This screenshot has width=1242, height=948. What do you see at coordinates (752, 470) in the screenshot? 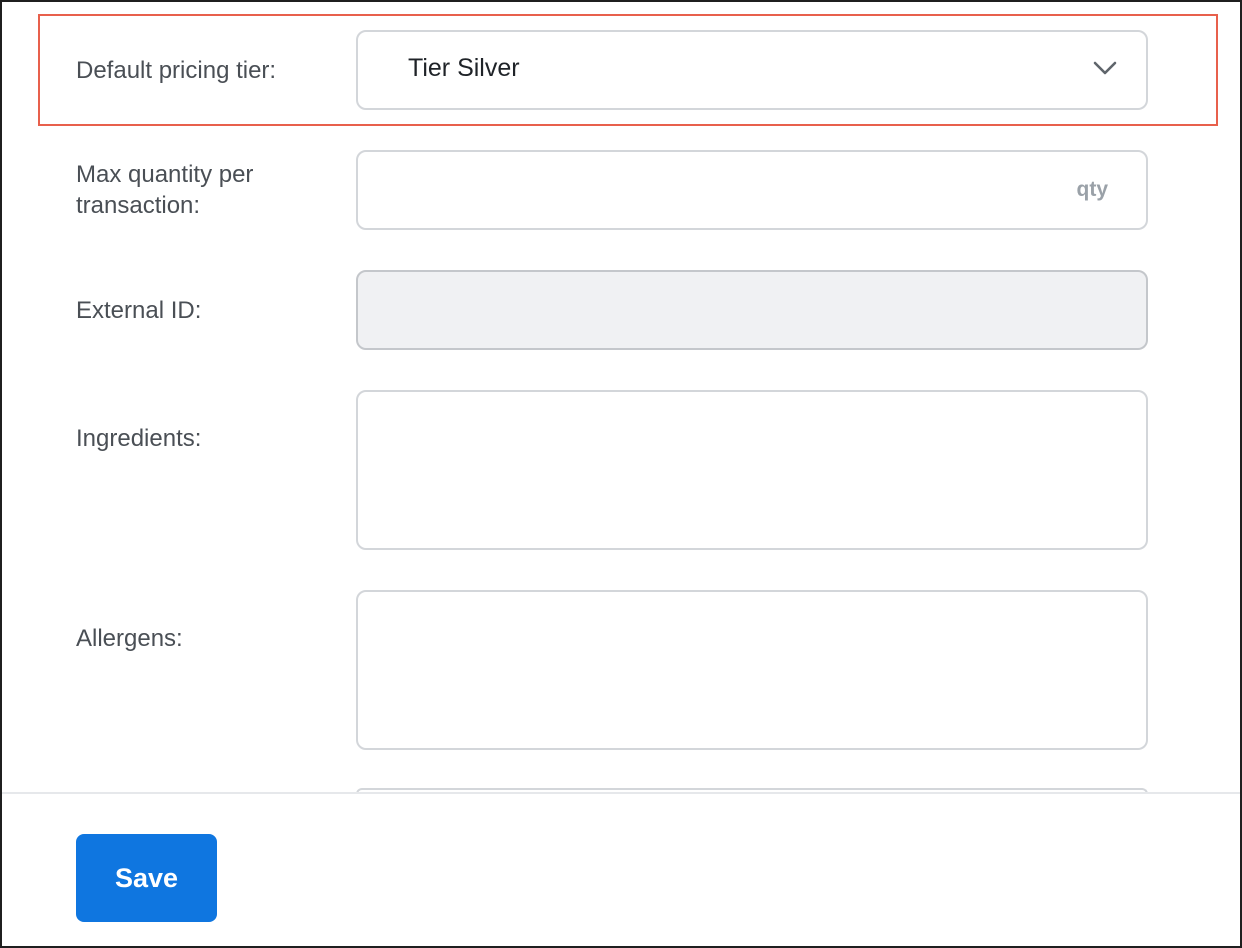
I see `ingredients-textarea` at bounding box center [752, 470].